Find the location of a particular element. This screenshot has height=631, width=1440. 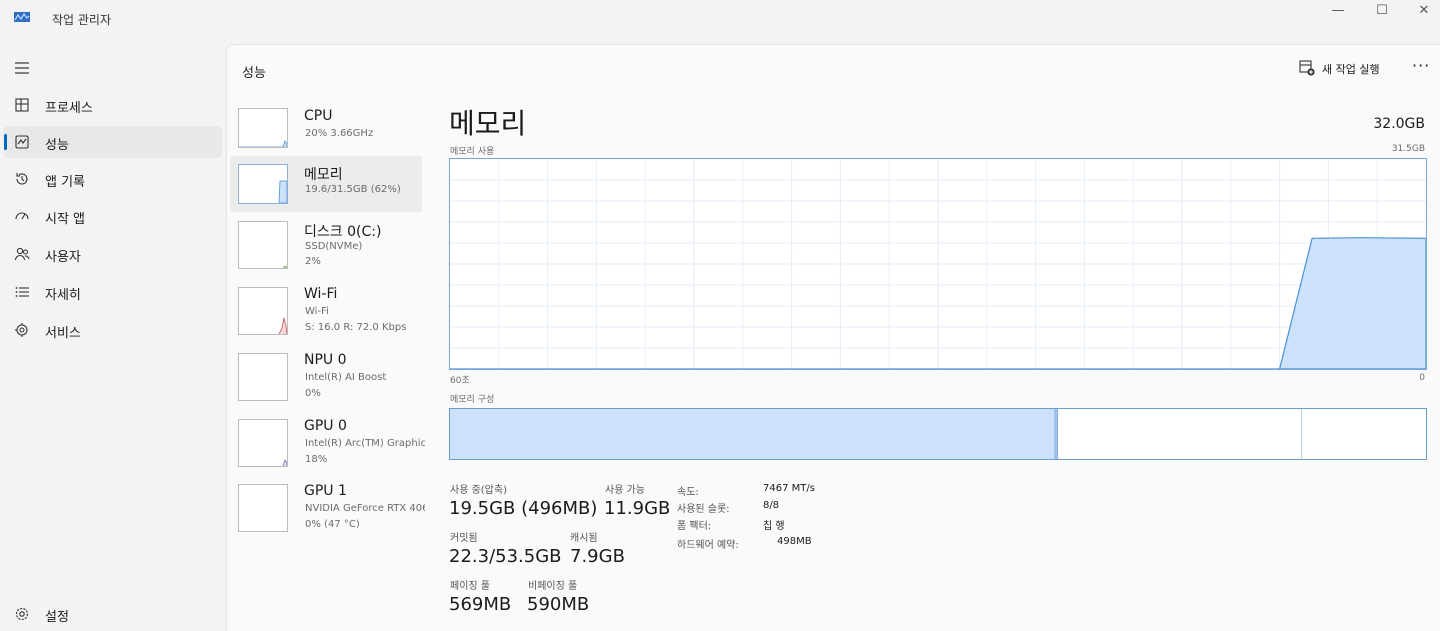

sidebar-item-services: 서비스 is located at coordinates (113, 330).